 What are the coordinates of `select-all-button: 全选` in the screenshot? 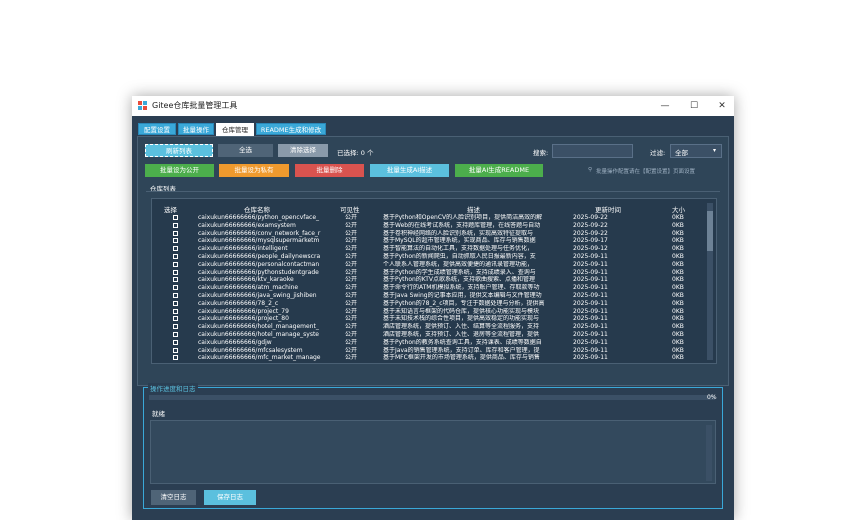 It's located at (245, 150).